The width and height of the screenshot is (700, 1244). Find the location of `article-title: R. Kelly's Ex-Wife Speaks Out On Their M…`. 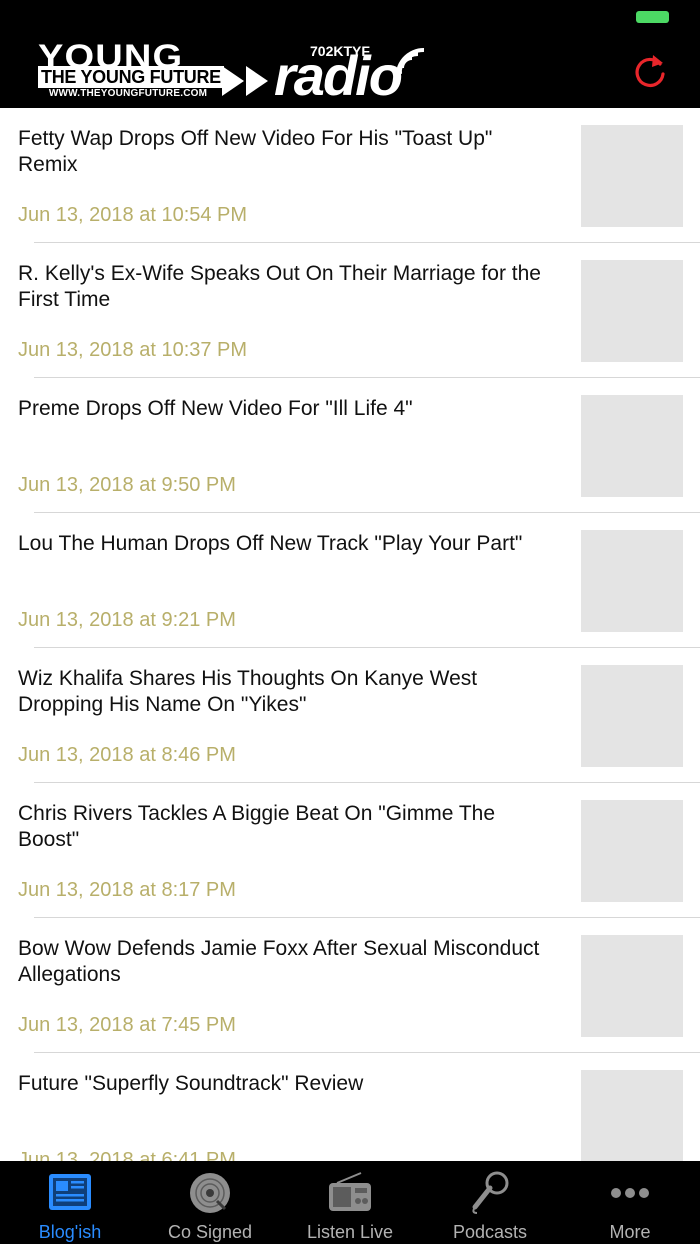

article-title: R. Kelly's Ex-Wife Speaks Out On Their M… is located at coordinates (279, 286).